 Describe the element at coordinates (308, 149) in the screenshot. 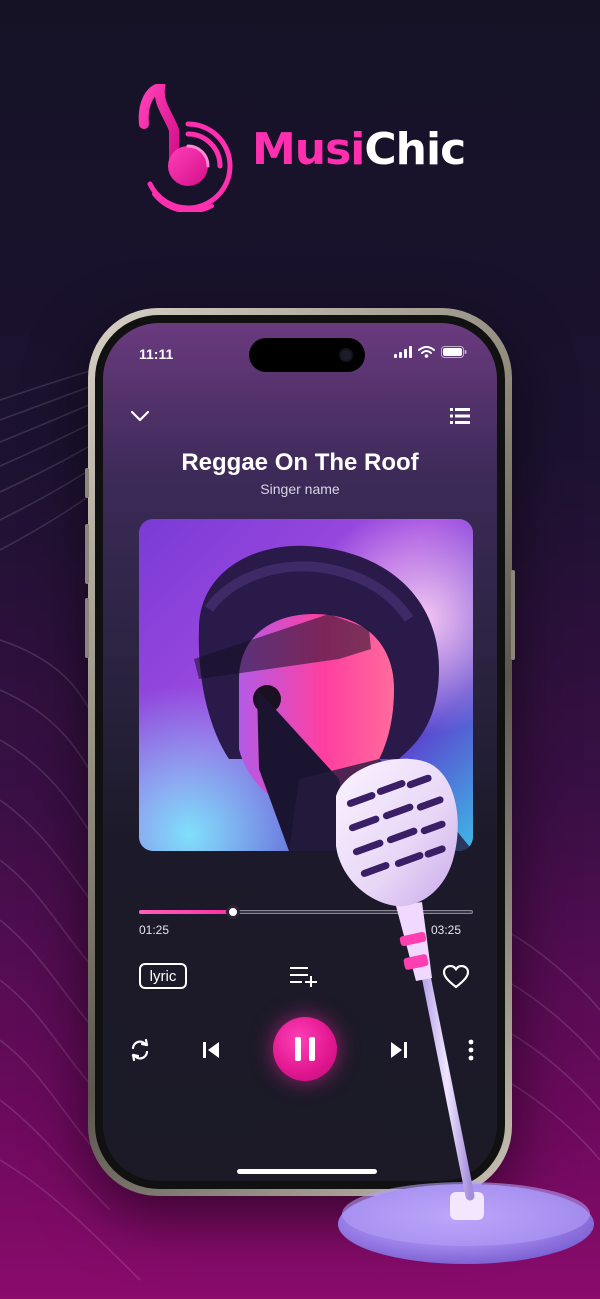

I see `brand-name-part1: Musi` at that location.